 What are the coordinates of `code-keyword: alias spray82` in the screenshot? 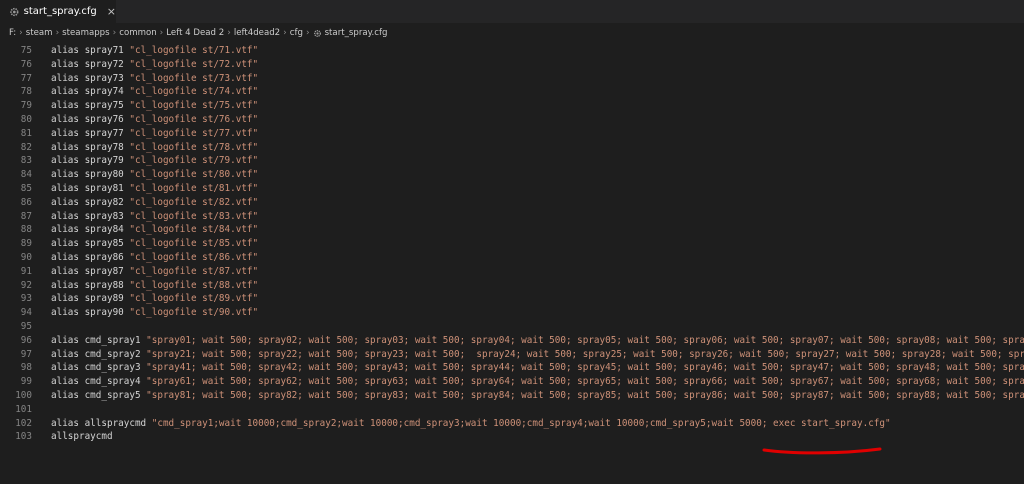 It's located at (90, 202).